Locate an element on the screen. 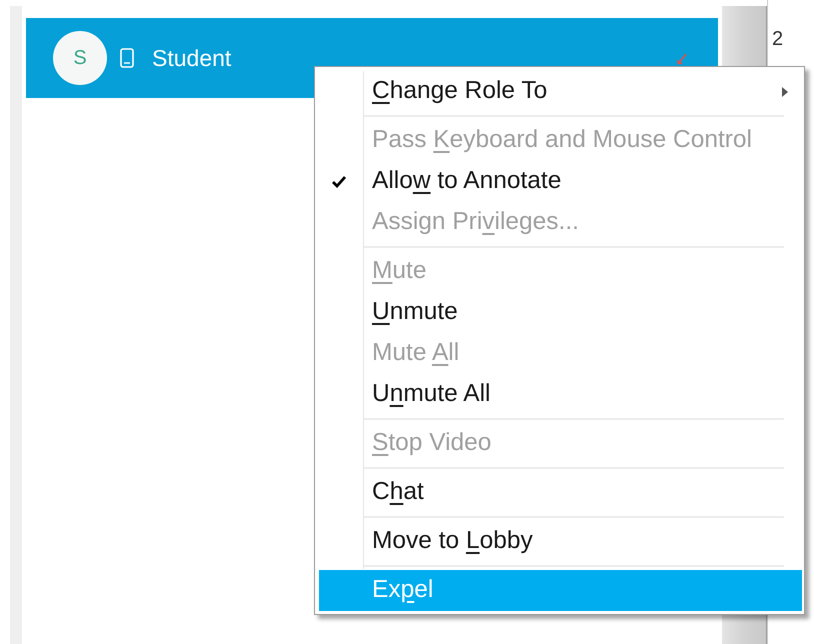 This screenshot has height=644, width=814. submenu-arrow-icon is located at coordinates (785, 91).